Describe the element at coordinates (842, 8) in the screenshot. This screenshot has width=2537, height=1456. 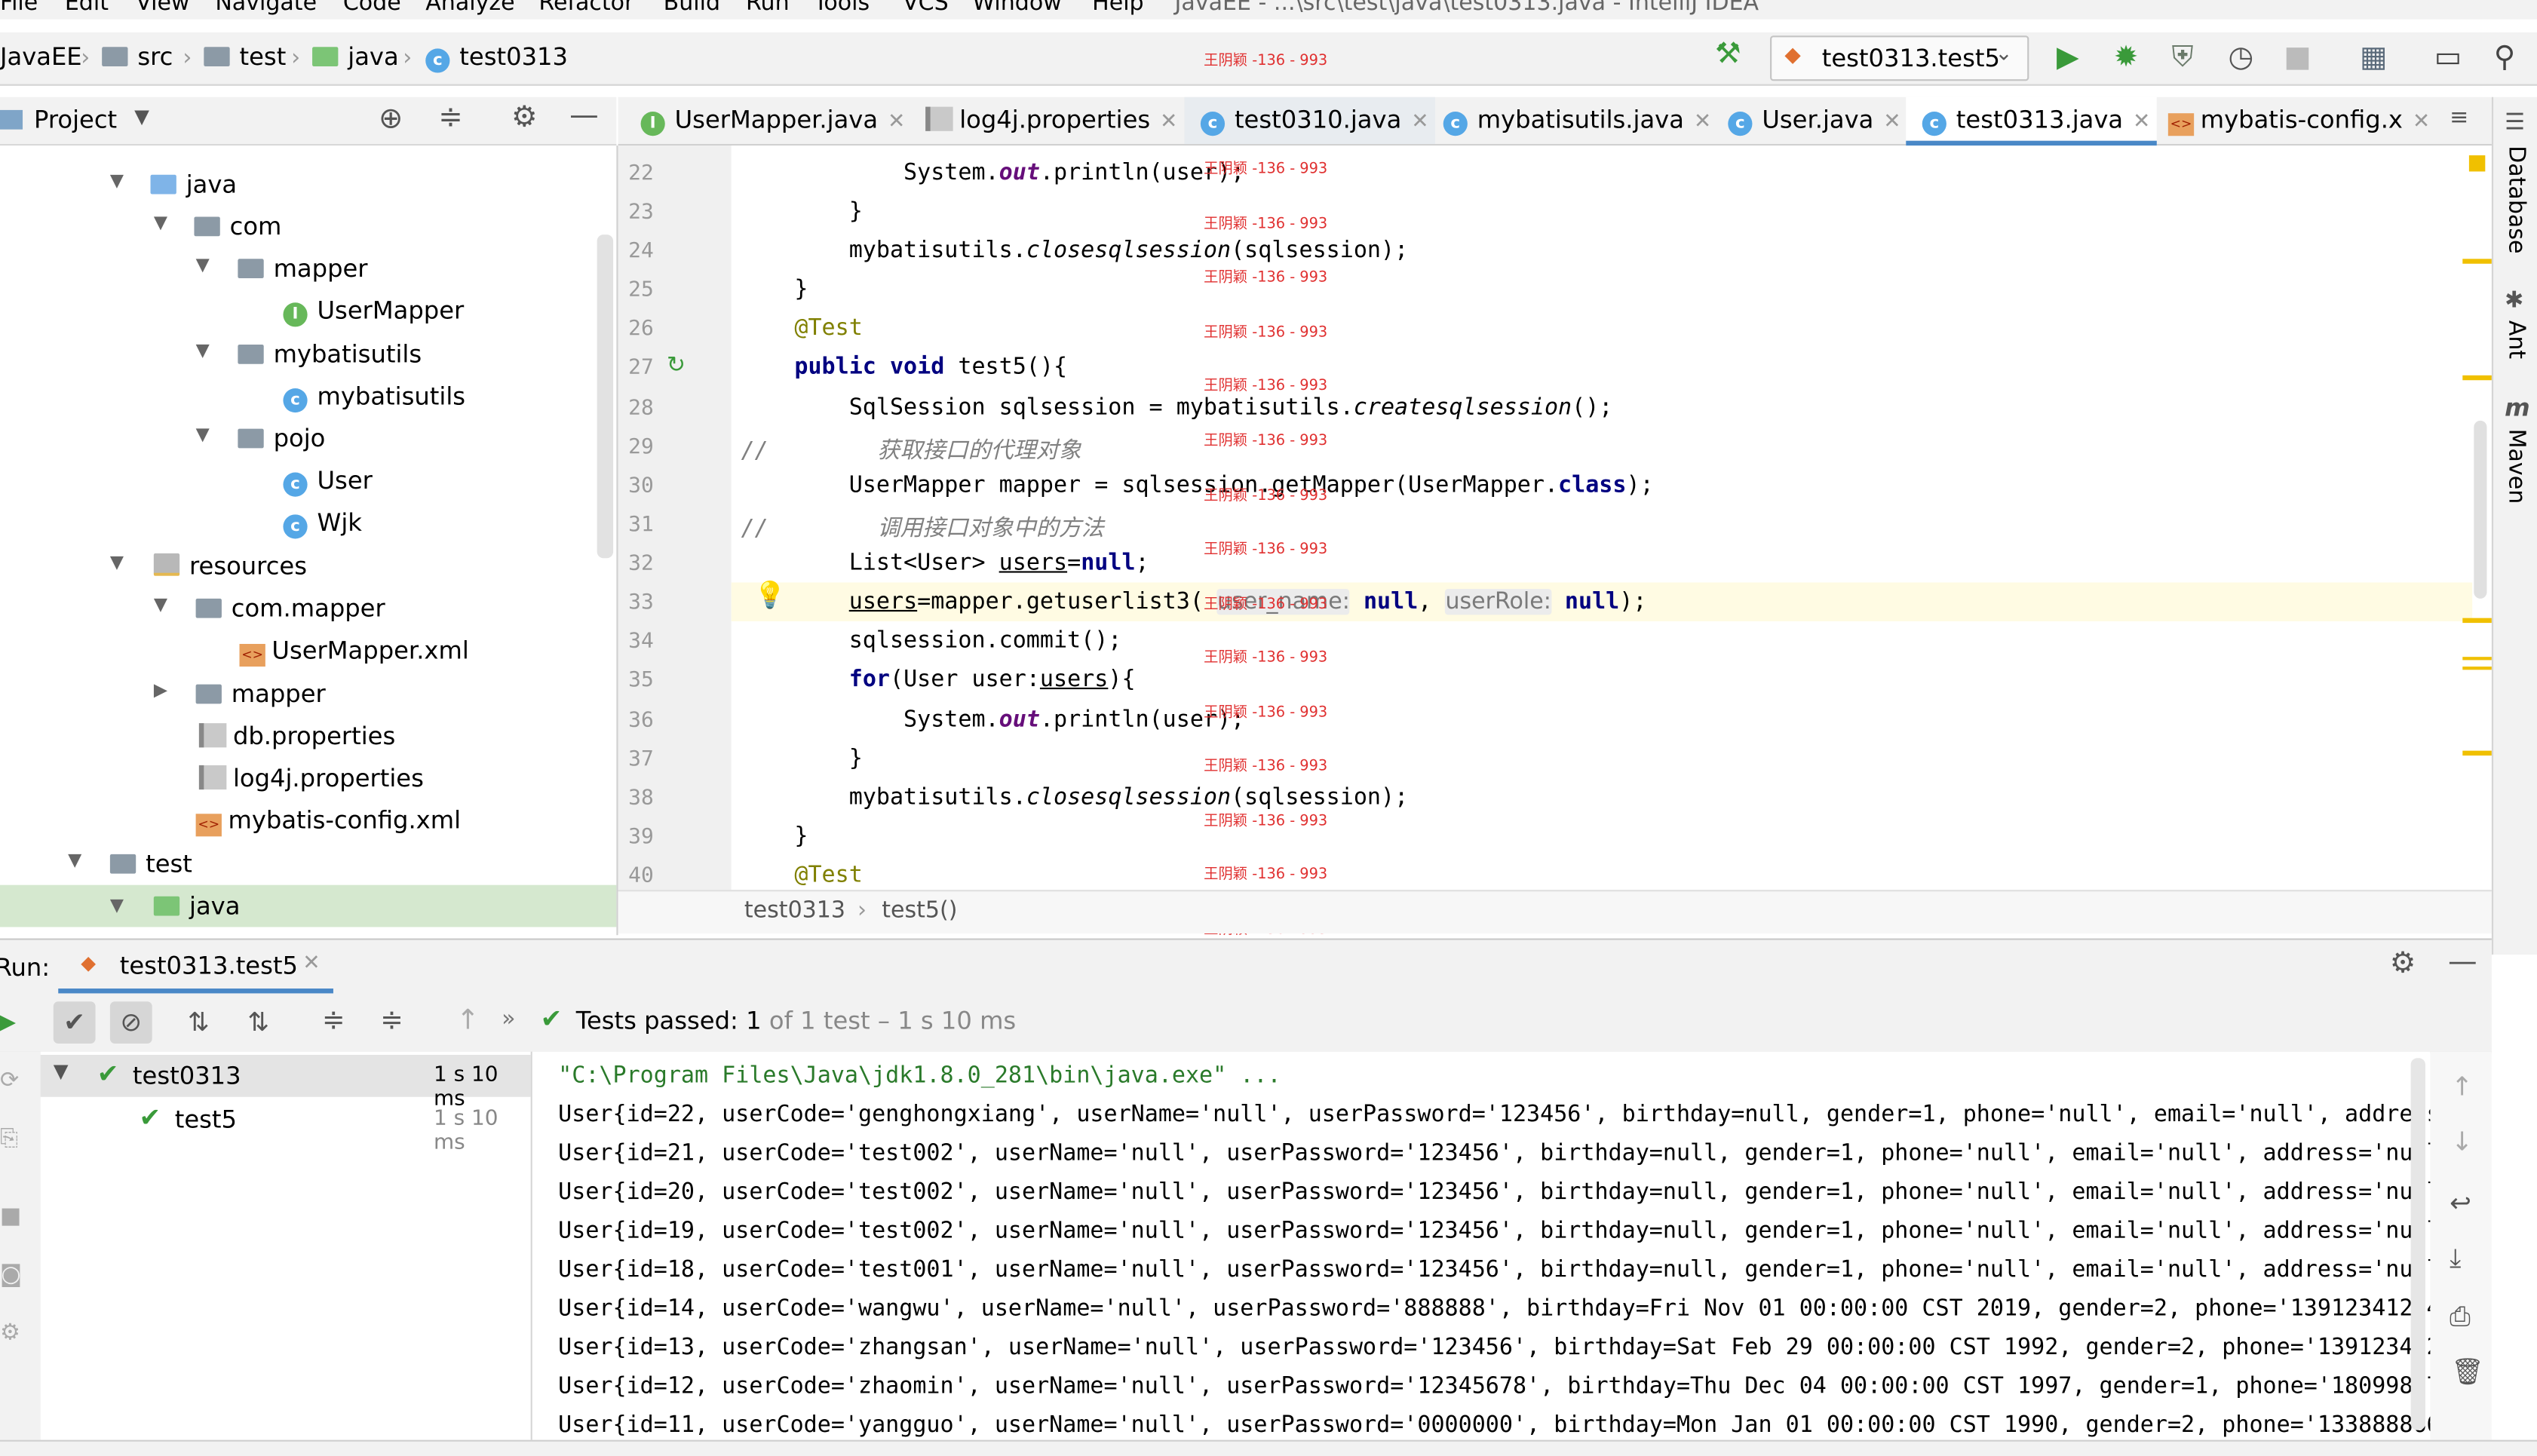
I see `menu-tools: Tools` at that location.